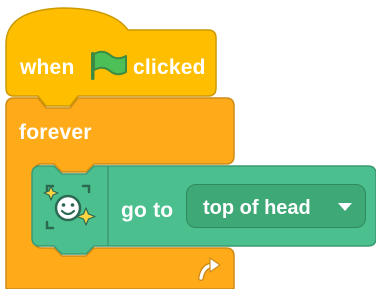 The width and height of the screenshot is (376, 289). Describe the element at coordinates (147, 210) in the screenshot. I see `go-to-label: go to` at that location.